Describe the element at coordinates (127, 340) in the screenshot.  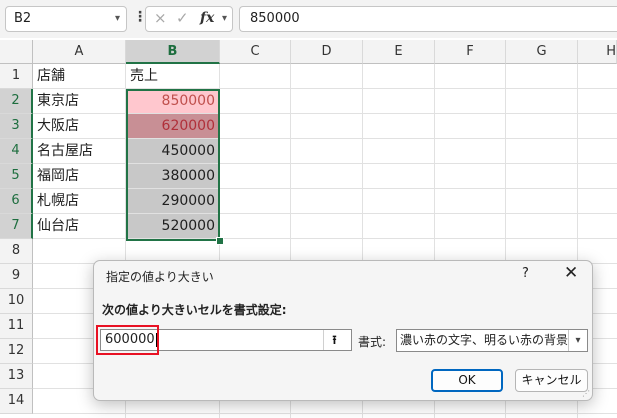
I see `callout-highlight` at that location.